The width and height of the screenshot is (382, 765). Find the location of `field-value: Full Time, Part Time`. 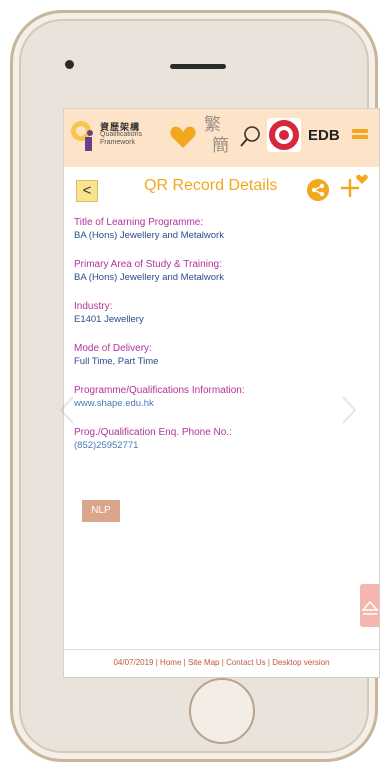

field-value: Full Time, Part Time is located at coordinates (116, 361).